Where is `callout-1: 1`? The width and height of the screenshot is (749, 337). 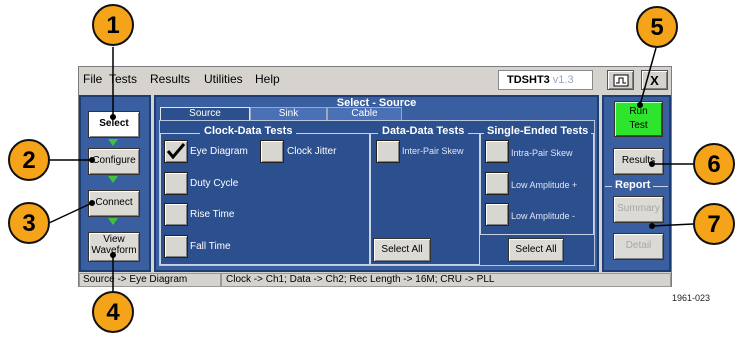
callout-1: 1 is located at coordinates (113, 25).